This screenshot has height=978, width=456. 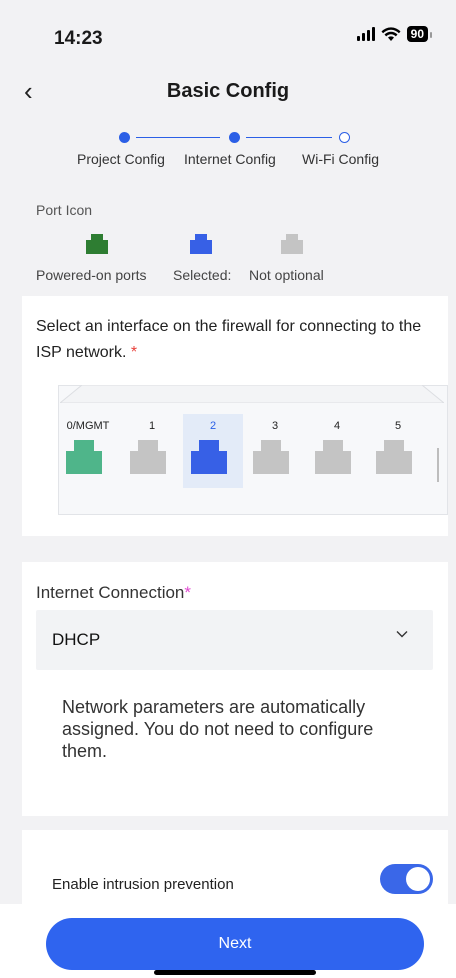 I want to click on page-title: Basic Config, so click(x=228, y=91).